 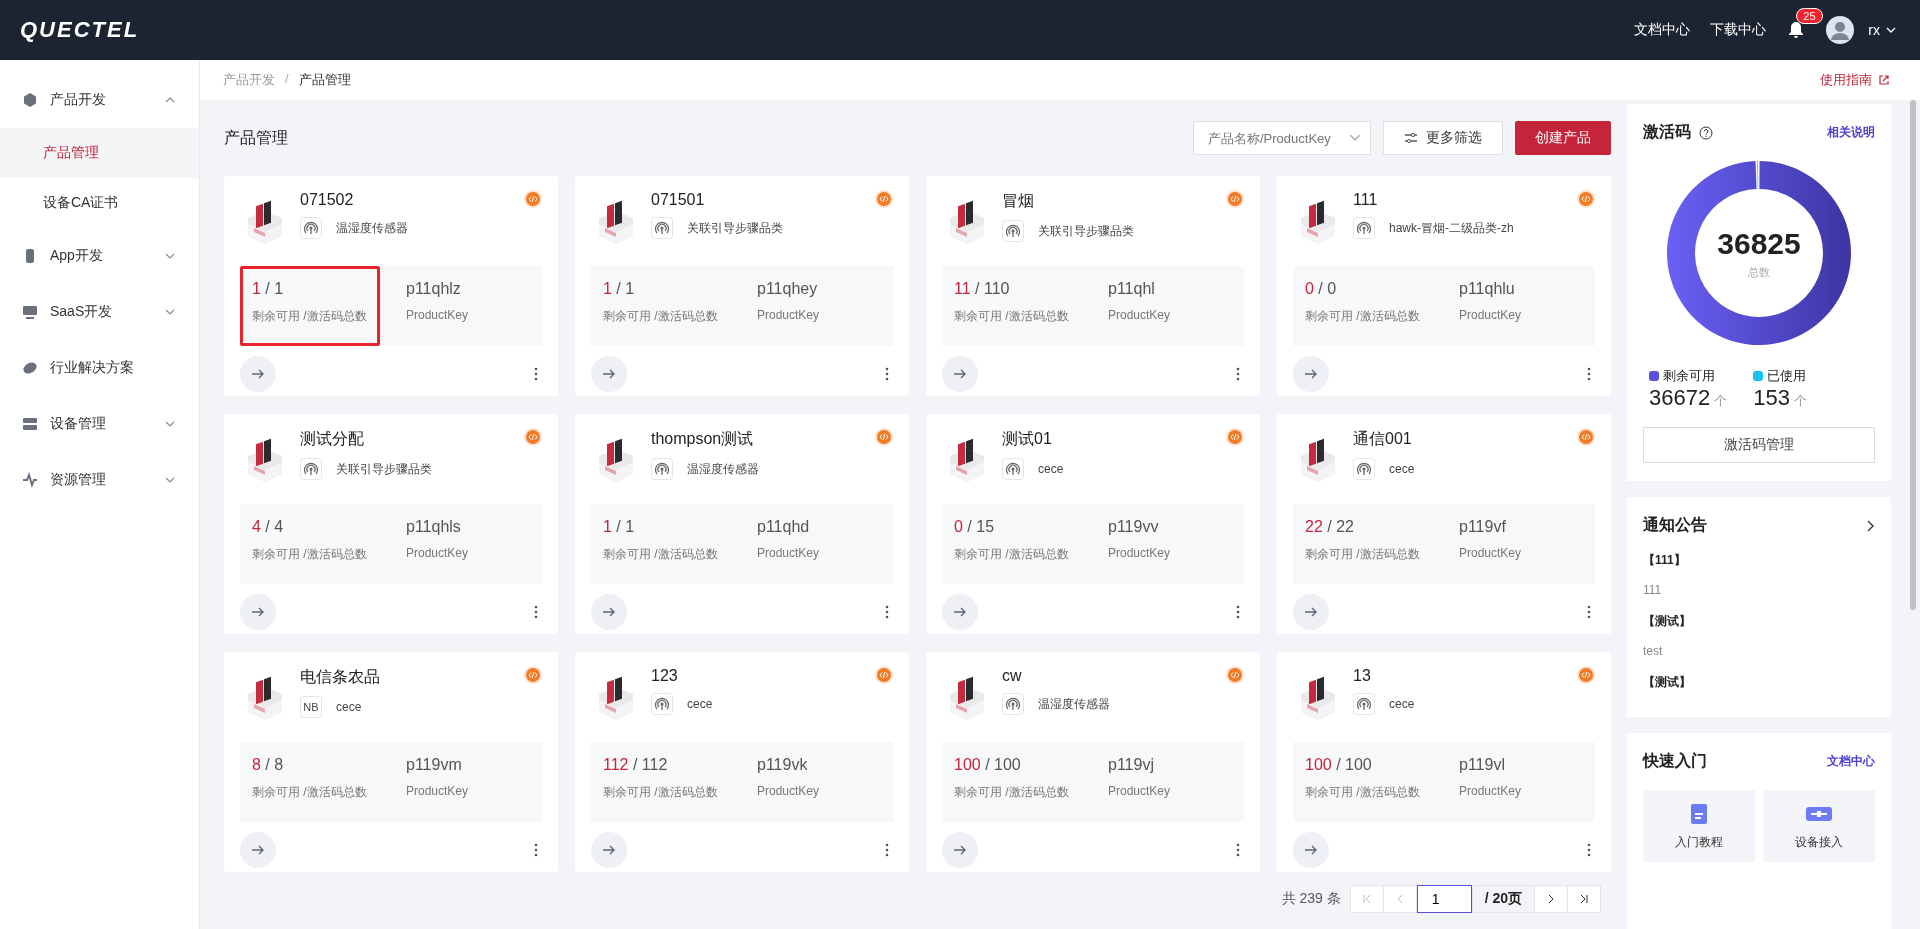 What do you see at coordinates (763, 676) in the screenshot?
I see `product-name: 123` at bounding box center [763, 676].